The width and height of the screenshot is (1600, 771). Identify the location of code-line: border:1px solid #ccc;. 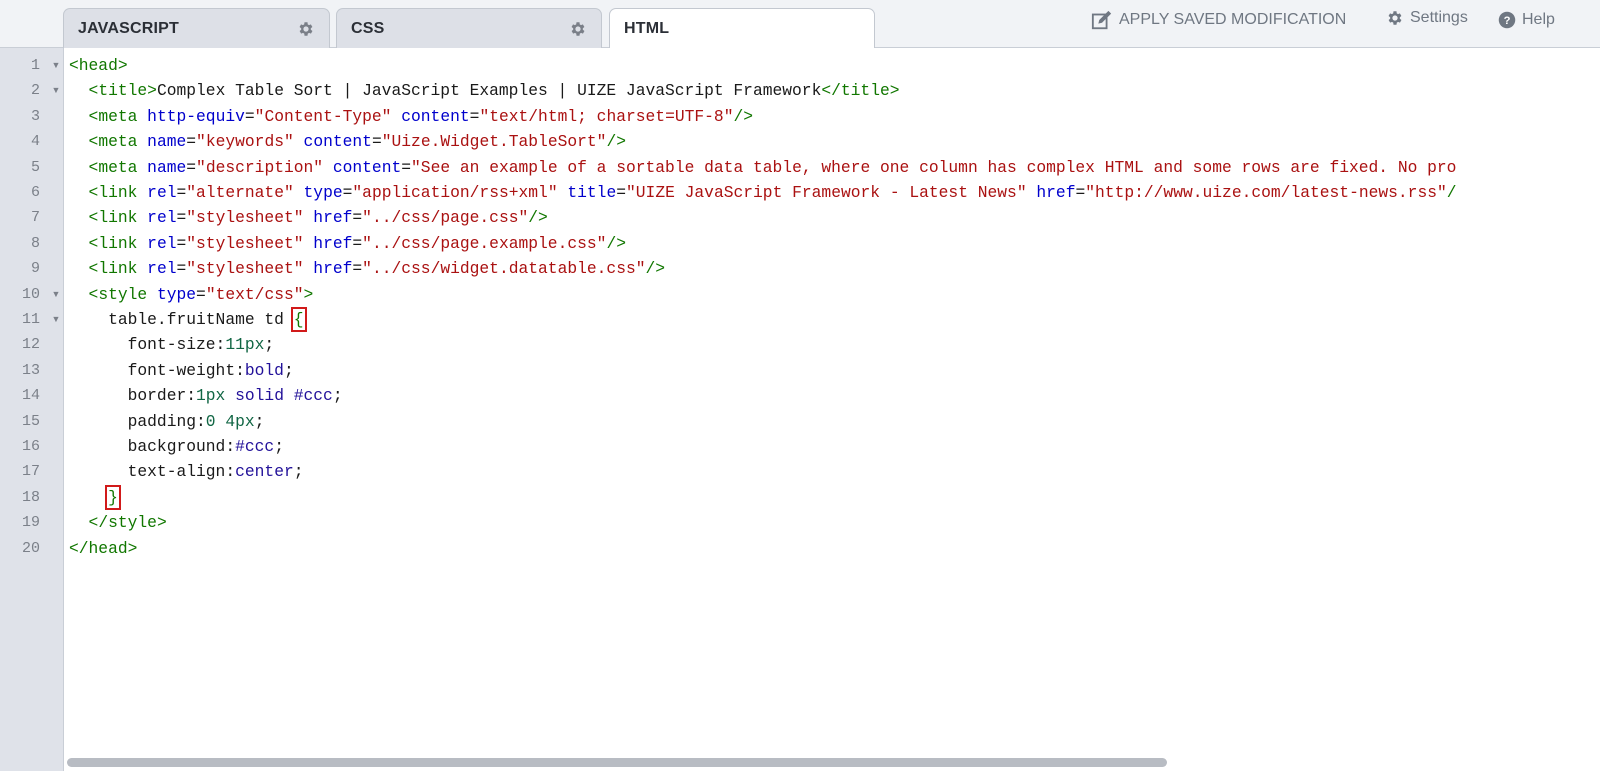
(206, 395).